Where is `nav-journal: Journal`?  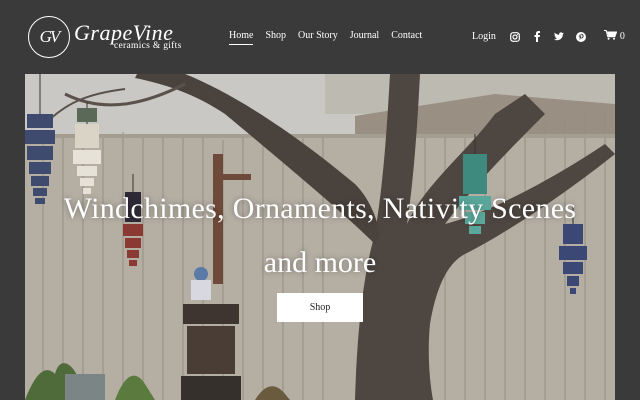 nav-journal: Journal is located at coordinates (364, 37).